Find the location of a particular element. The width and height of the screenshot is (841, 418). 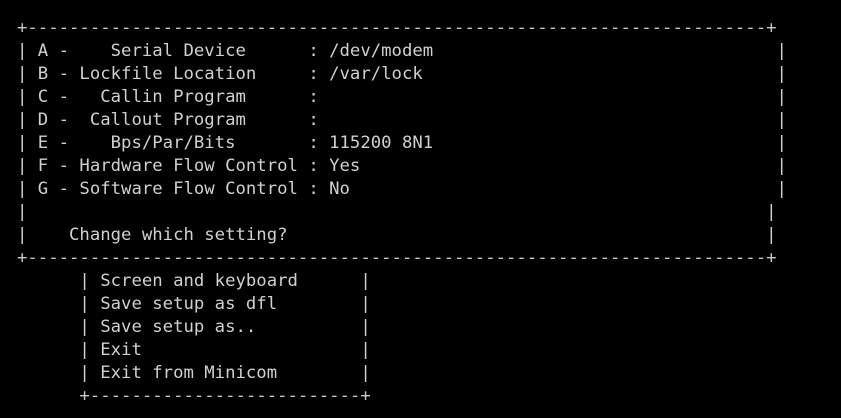

menu-item-save-setup-as: | Save setup as.. | is located at coordinates (193, 327).